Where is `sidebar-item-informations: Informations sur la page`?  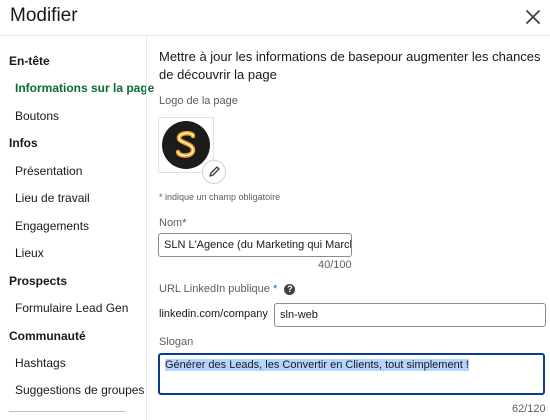
sidebar-item-informations: Informations sur la page is located at coordinates (84, 88).